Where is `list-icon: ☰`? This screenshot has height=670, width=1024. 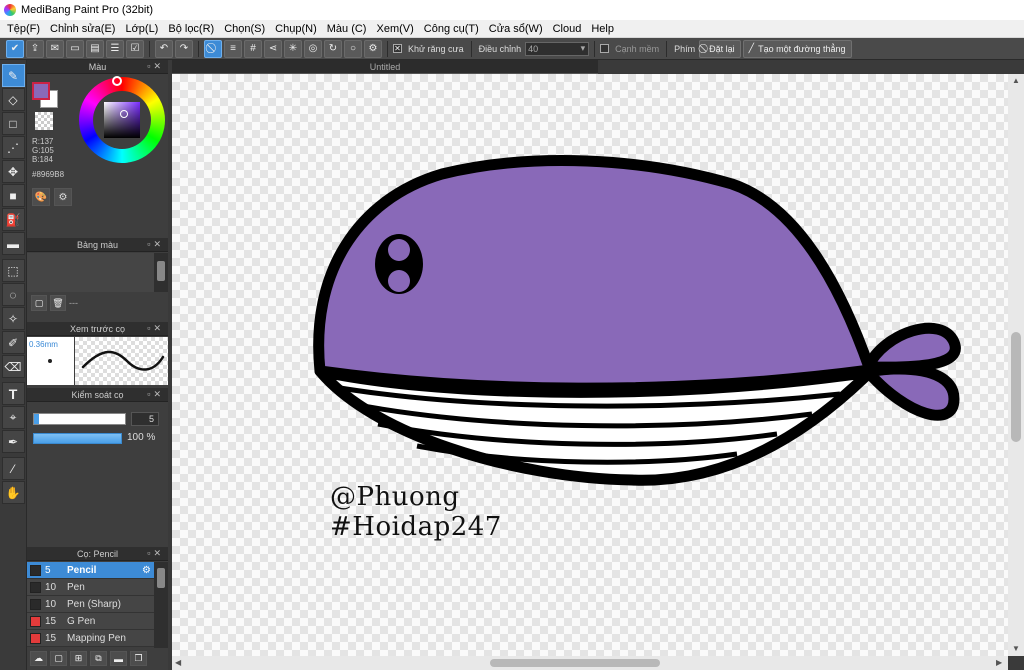 list-icon: ☰ is located at coordinates (115, 48).